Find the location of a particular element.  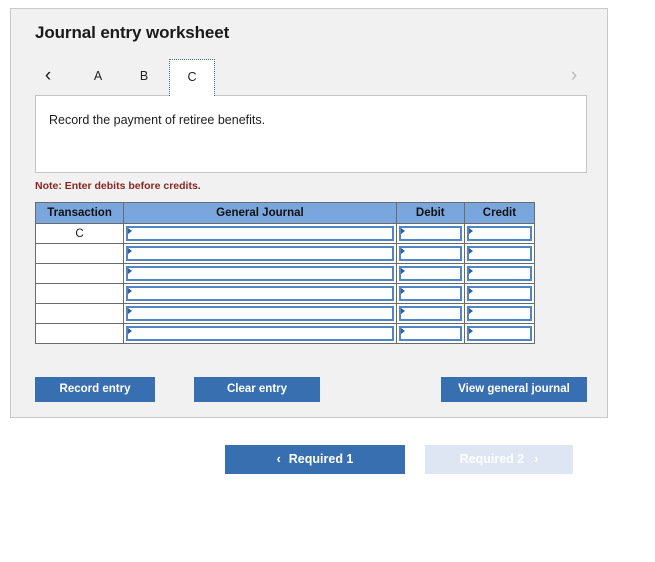

required-1-label: Required 1 is located at coordinates (321, 459).